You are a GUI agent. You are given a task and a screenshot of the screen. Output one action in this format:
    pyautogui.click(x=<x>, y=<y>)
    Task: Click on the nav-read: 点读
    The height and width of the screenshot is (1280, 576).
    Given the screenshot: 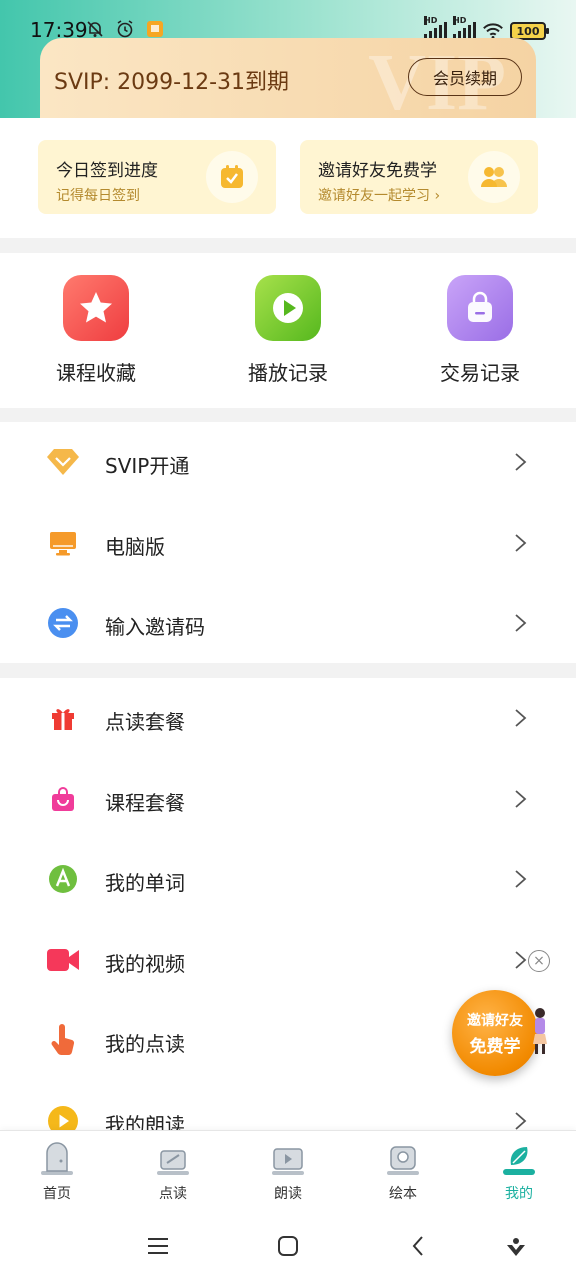 What is the action you would take?
    pyautogui.click(x=173, y=1172)
    